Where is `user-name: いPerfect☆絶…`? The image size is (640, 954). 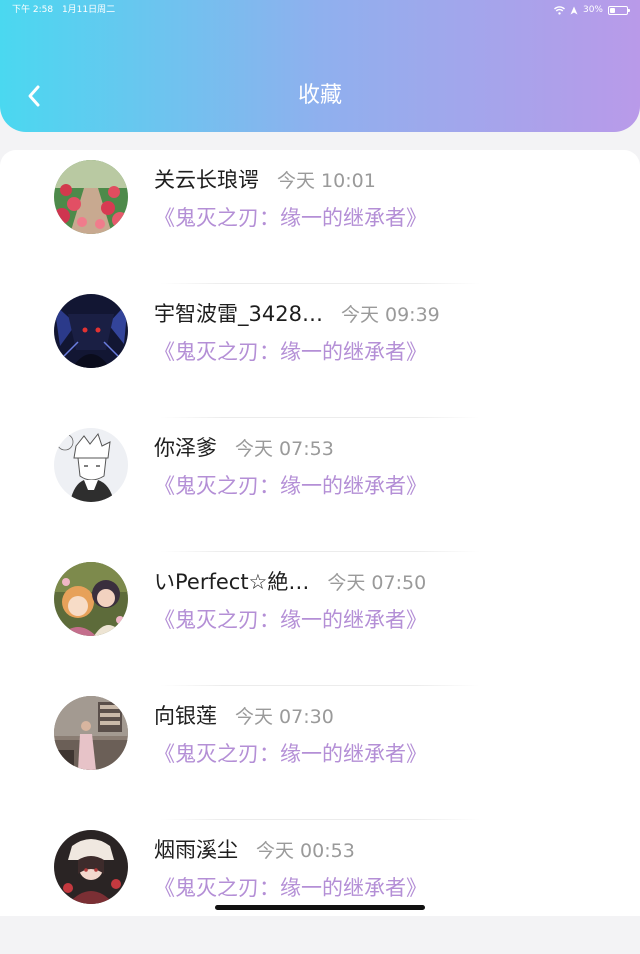 user-name: いPerfect☆絶… is located at coordinates (232, 582).